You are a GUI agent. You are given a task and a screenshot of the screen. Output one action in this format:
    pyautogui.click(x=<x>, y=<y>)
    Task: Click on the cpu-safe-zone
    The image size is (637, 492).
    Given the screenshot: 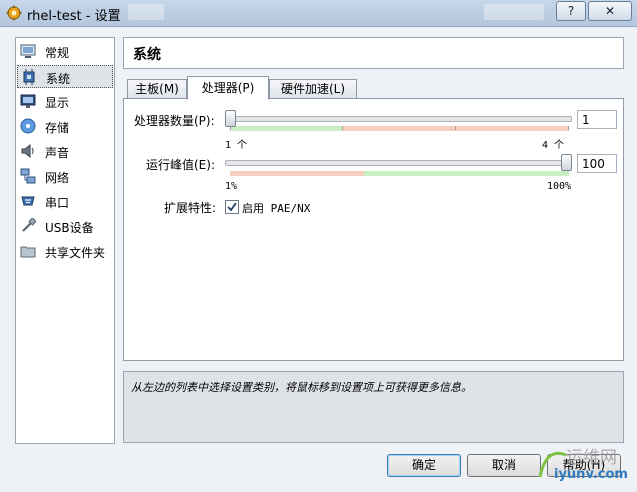 What is the action you would take?
    pyautogui.click(x=286, y=128)
    